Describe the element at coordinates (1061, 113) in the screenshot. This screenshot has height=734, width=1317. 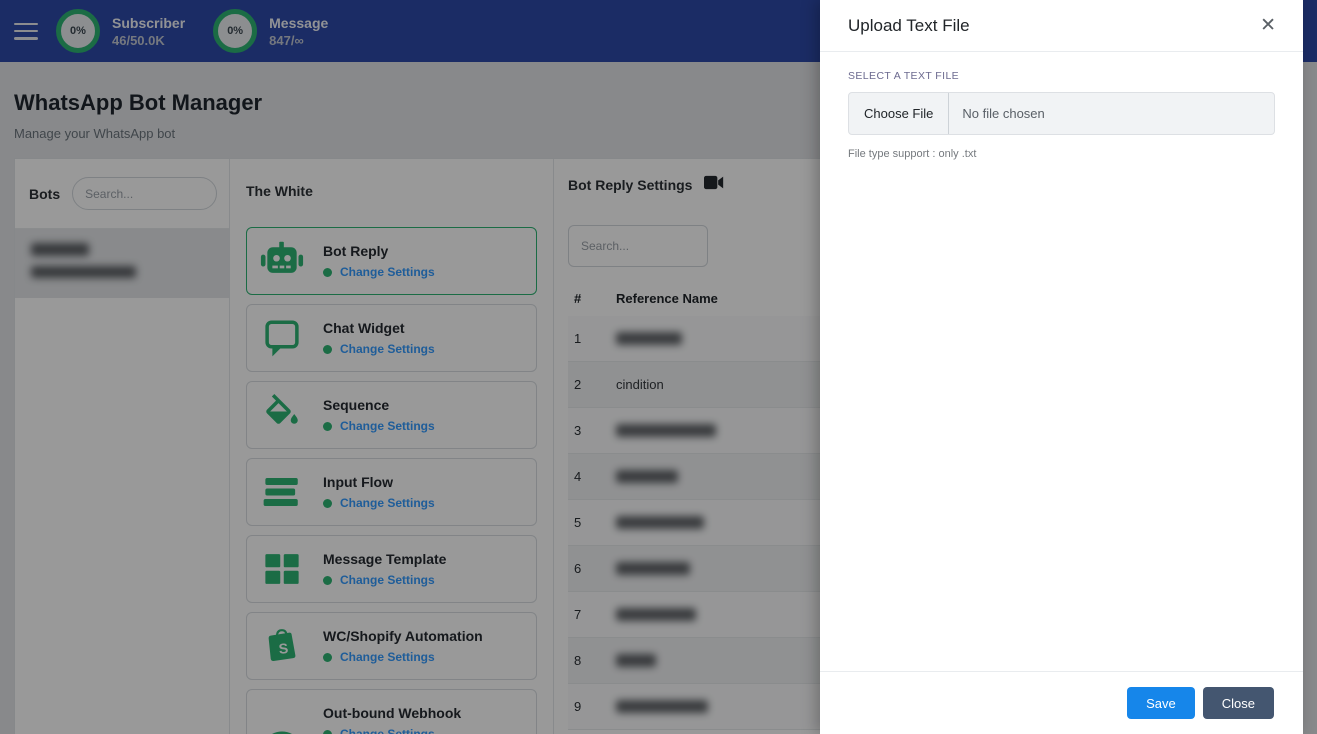
I see `file-upload-input: Choose File No file chosen` at that location.